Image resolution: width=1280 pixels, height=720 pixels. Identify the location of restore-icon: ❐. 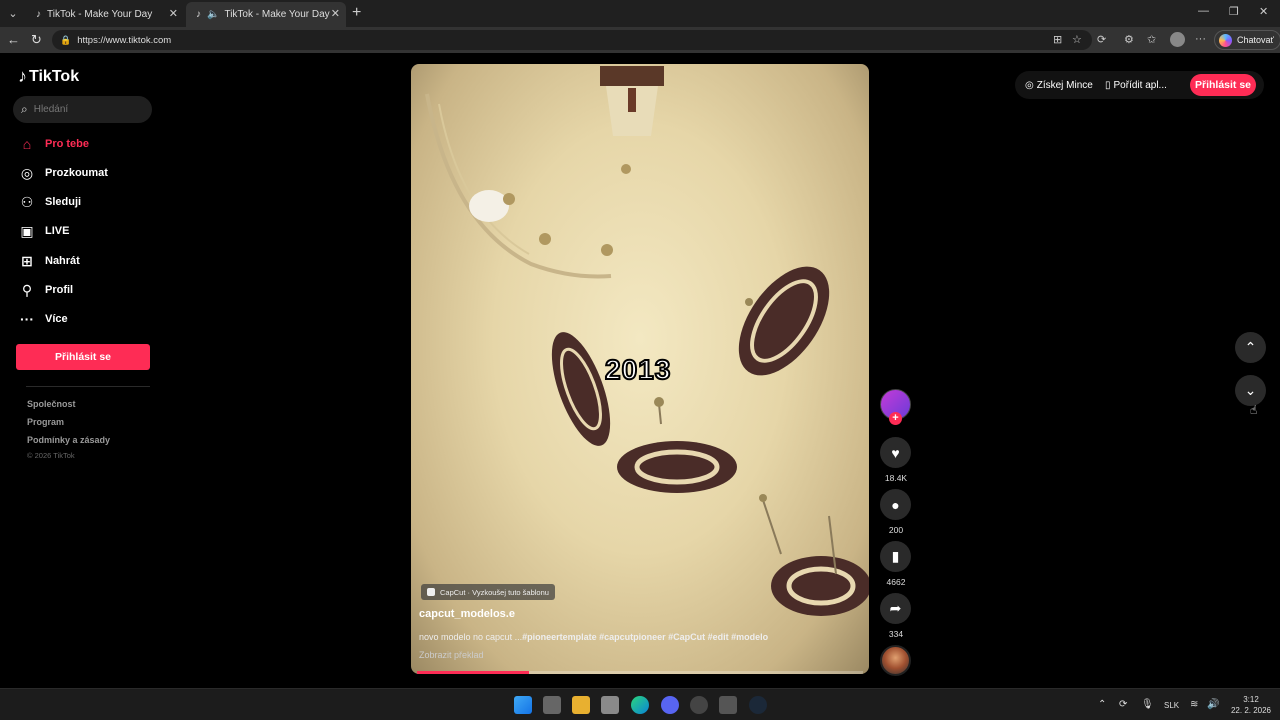
(1234, 11).